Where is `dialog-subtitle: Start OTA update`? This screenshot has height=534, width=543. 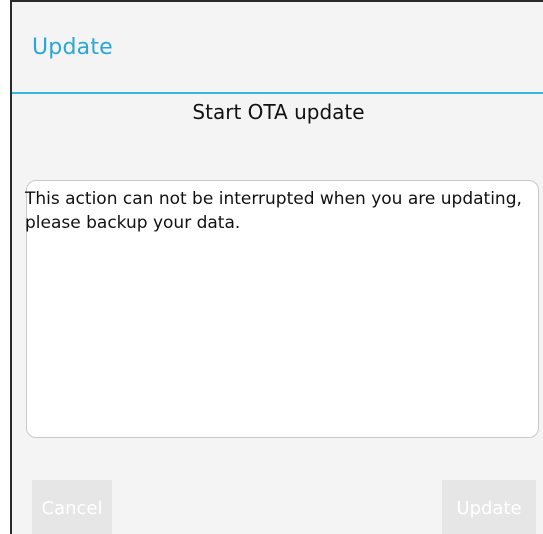 dialog-subtitle: Start OTA update is located at coordinates (278, 112).